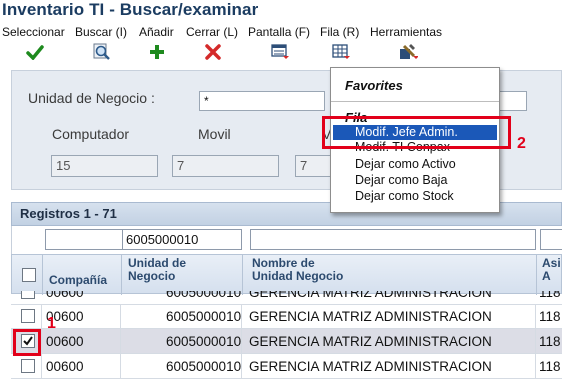  Describe the element at coordinates (33, 32) in the screenshot. I see `select-button: Seleccionar` at that location.